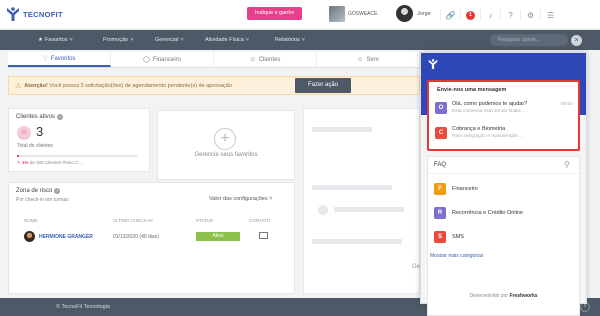 The height and width of the screenshot is (316, 600). I want to click on category-avatar: R, so click(440, 213).